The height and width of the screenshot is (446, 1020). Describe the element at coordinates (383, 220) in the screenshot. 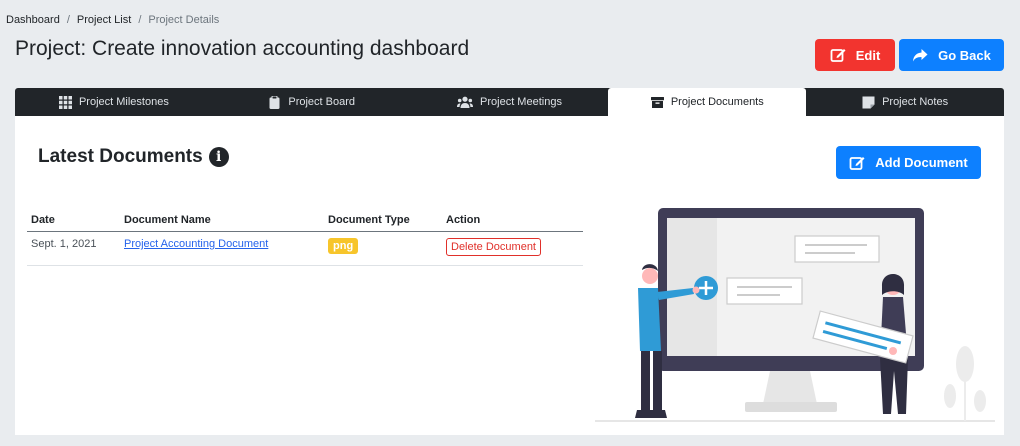

I see `column-header-document-type: Document Type` at that location.